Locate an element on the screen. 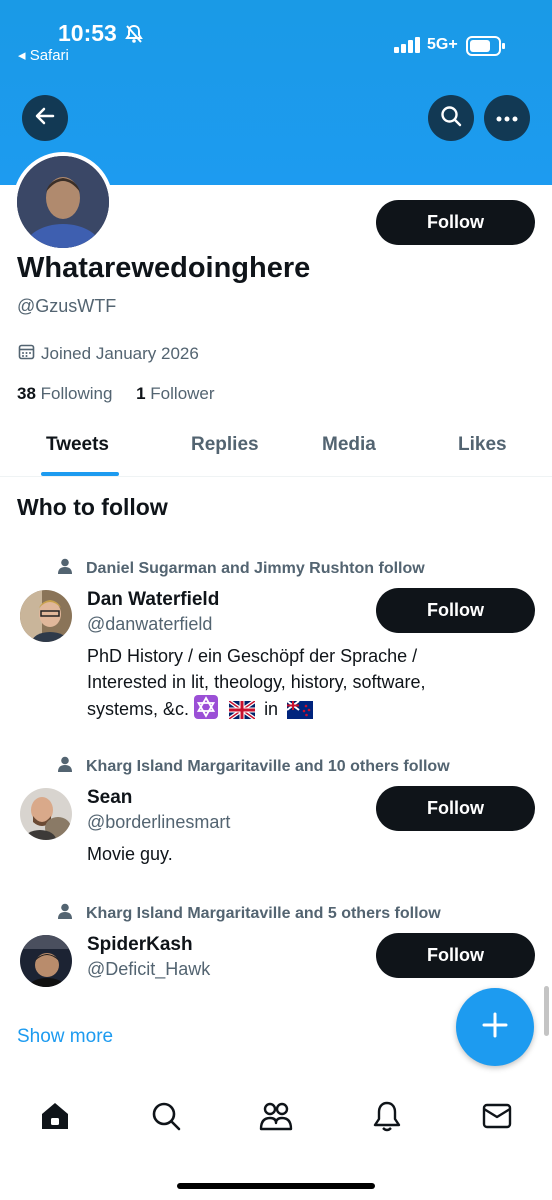  bio-line: PhD History / ein Geschöpf der Sprache / is located at coordinates (252, 656).